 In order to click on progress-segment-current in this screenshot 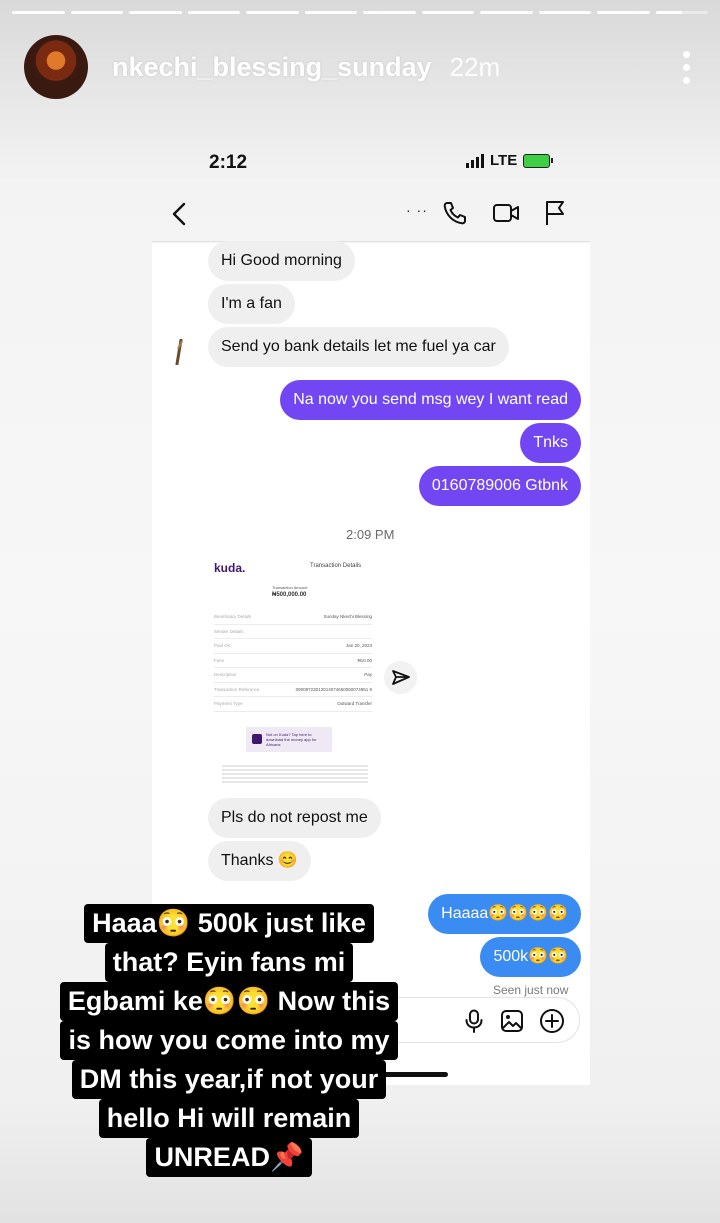, I will do `click(681, 12)`.